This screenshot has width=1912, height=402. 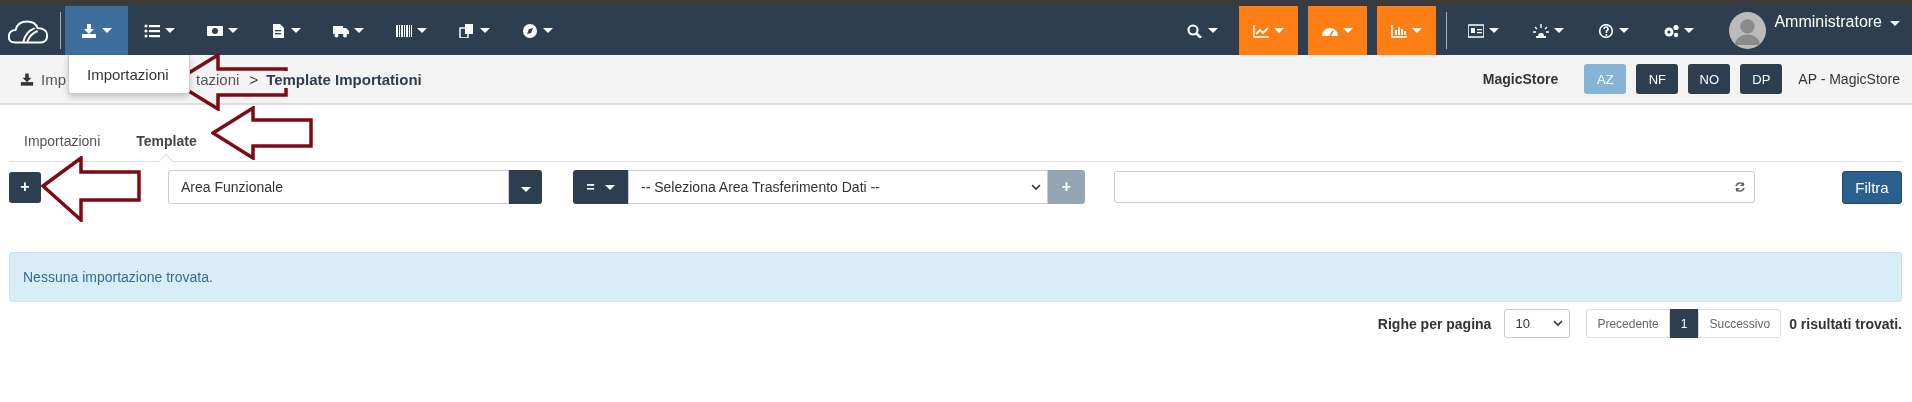 I want to click on store-code: AP - MagicStore, so click(x=1849, y=79).